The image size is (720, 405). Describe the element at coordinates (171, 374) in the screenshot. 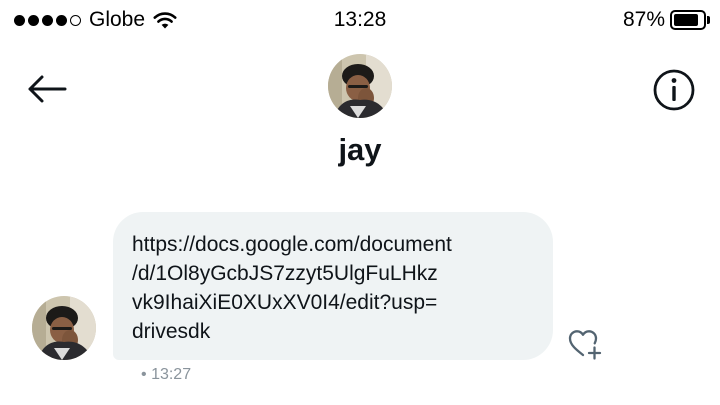

I see `timestamp-time: 13:27` at that location.